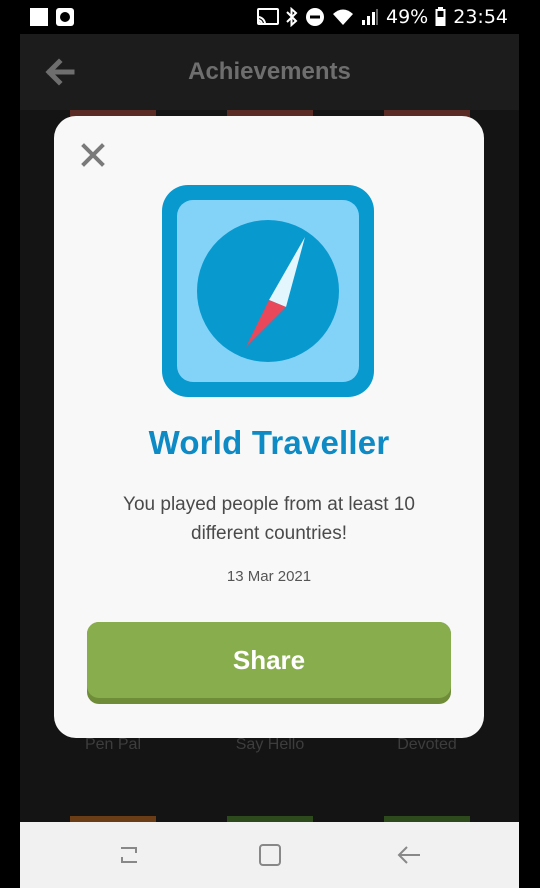  Describe the element at coordinates (370, 17) in the screenshot. I see `signal-icon` at that location.